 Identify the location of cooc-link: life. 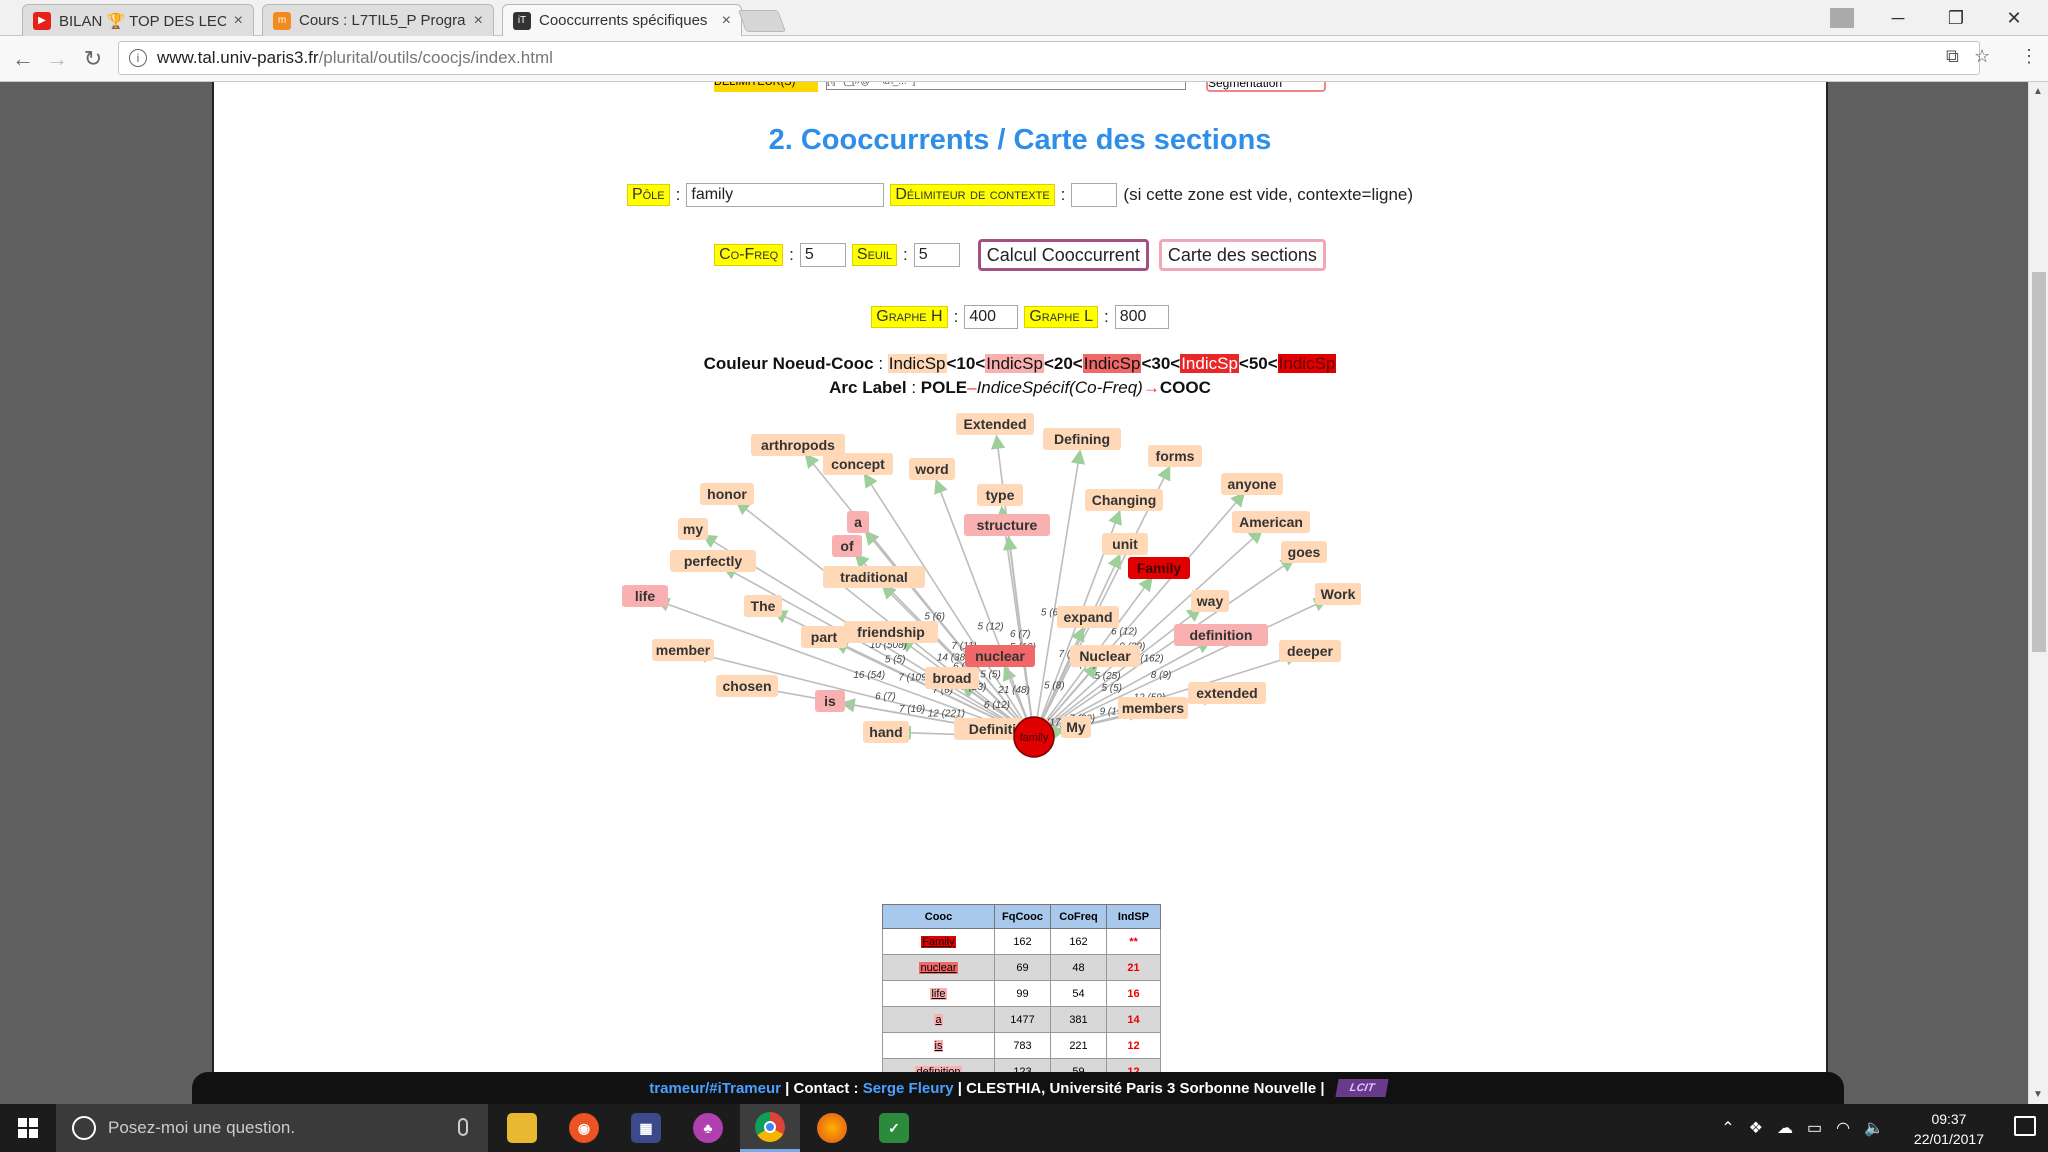
(938, 993).